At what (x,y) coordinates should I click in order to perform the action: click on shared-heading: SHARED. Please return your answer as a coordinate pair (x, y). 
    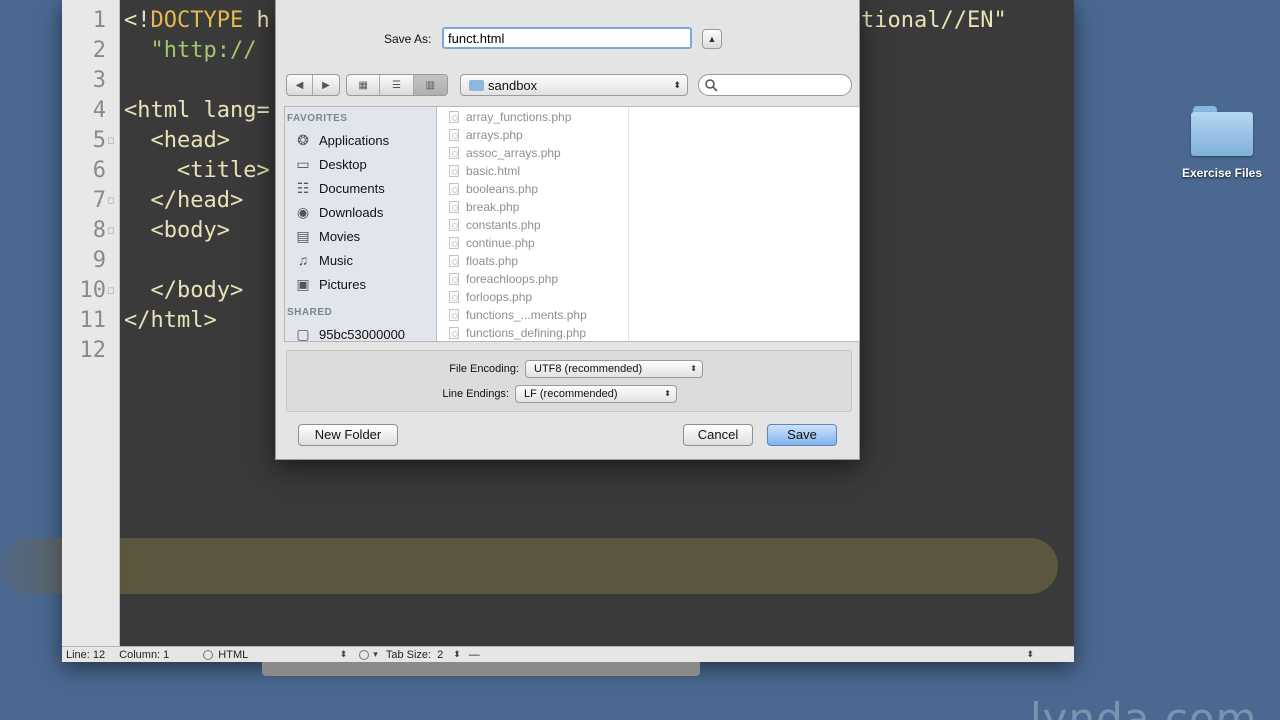
    Looking at the image, I should click on (310, 312).